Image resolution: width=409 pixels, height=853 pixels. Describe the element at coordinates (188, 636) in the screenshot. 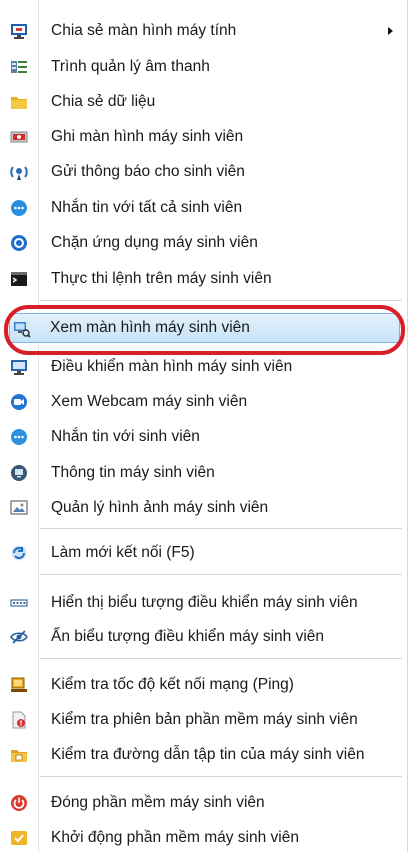

I see `menu-item-label: Ẩn biểu tượng điều khiển máy sinh viên` at that location.